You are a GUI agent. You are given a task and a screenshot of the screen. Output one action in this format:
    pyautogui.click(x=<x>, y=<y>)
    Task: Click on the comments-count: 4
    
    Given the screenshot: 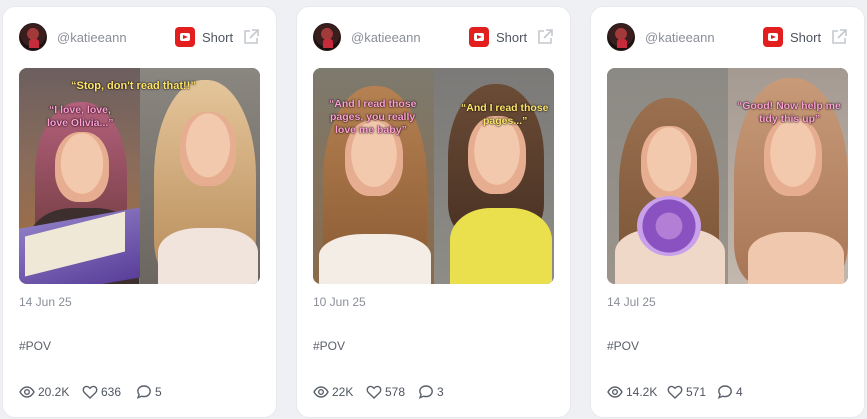 What is the action you would take?
    pyautogui.click(x=739, y=392)
    